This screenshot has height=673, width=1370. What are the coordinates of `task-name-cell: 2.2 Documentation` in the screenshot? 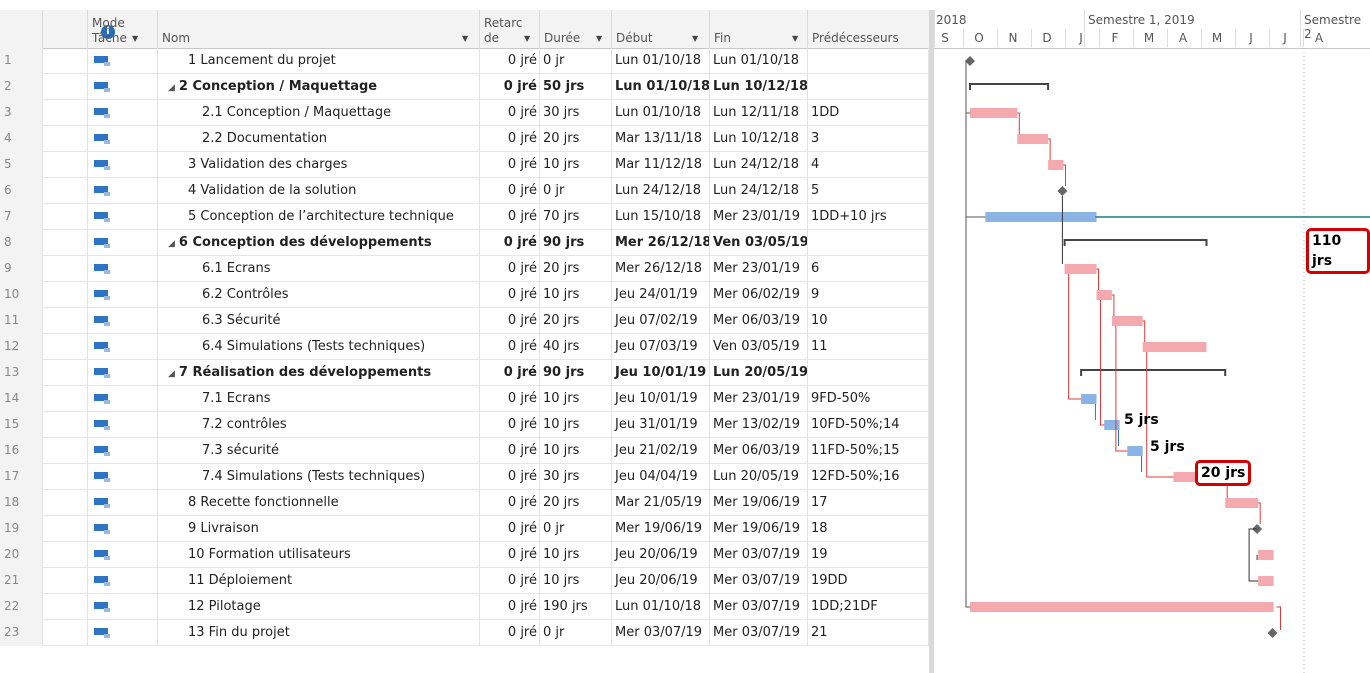 It's located at (319, 139).